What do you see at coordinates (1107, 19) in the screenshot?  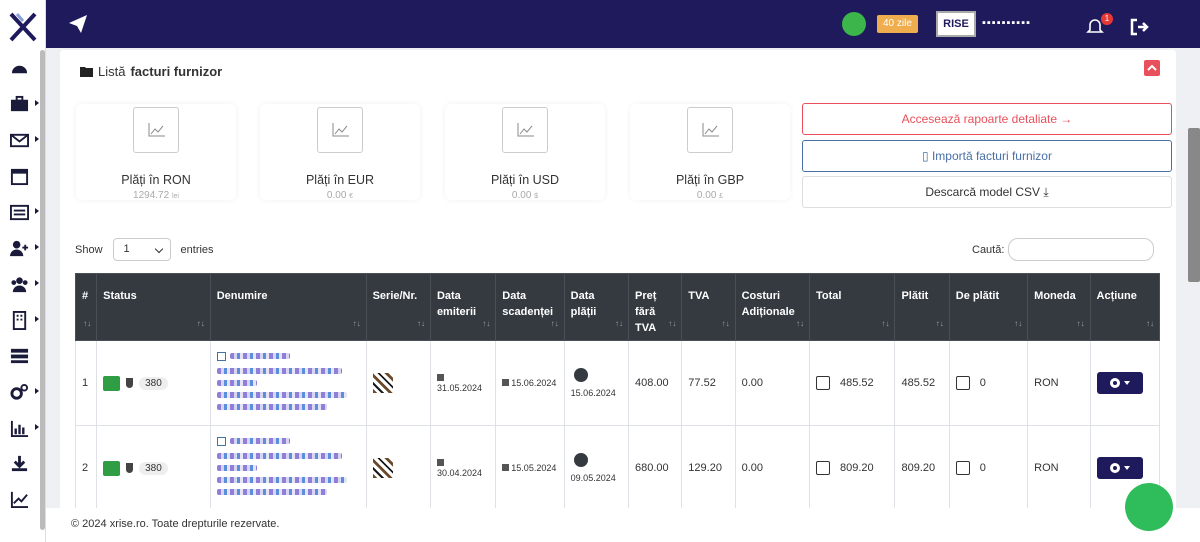 I see `notification-count: 1` at bounding box center [1107, 19].